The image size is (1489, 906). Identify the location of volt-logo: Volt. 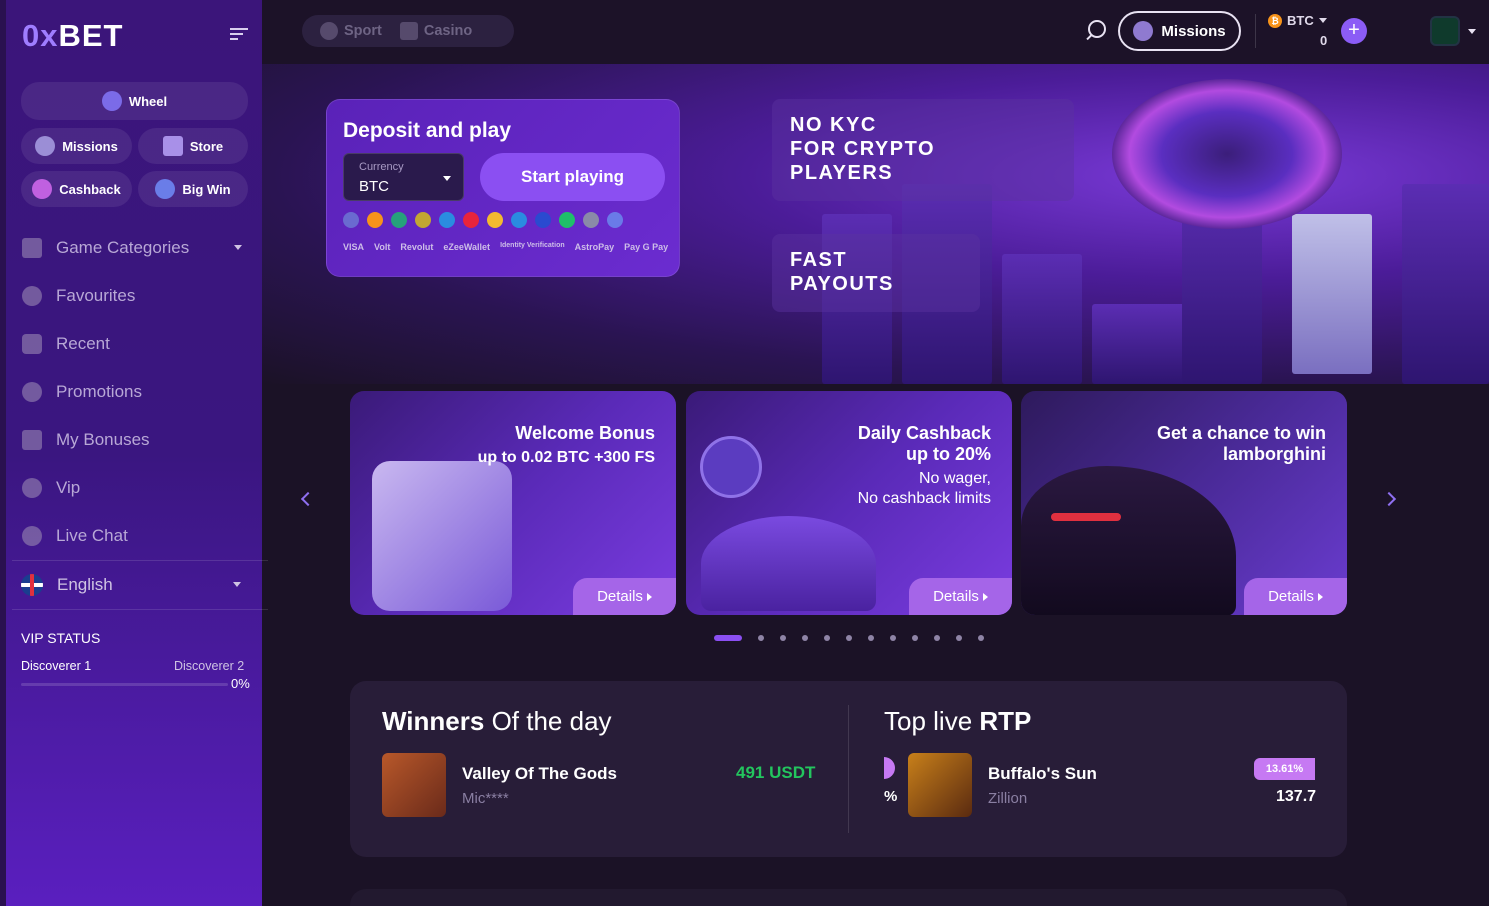
(382, 247).